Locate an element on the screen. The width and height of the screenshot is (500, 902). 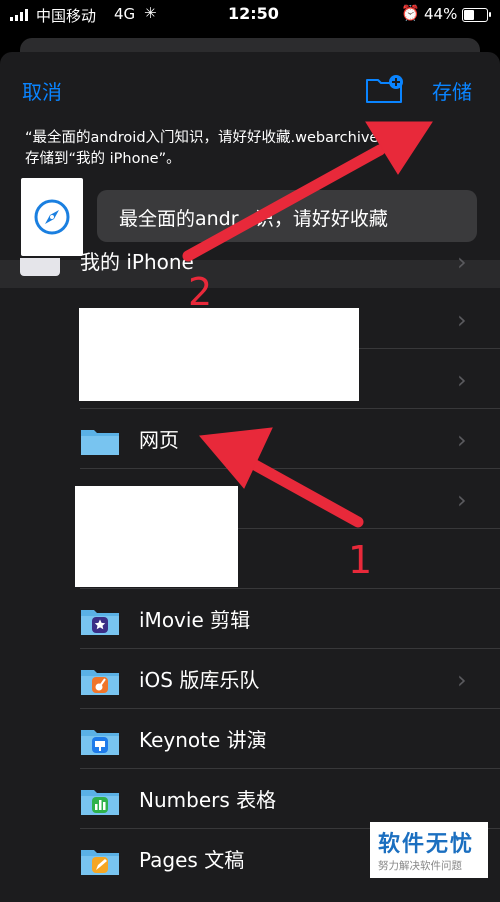
folder-label: iOS 版库乐队 is located at coordinates (199, 680).